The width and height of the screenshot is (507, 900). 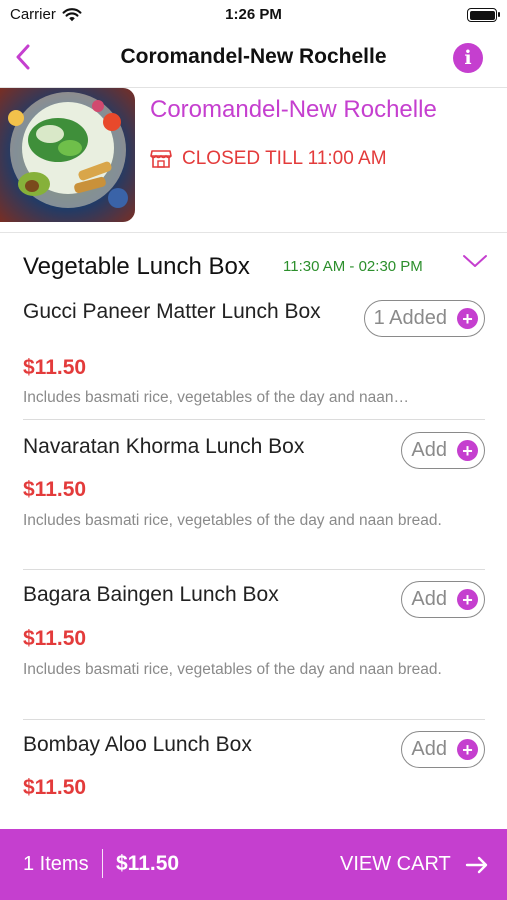 I want to click on section-title: Vegetable Lunch Box, so click(x=136, y=266).